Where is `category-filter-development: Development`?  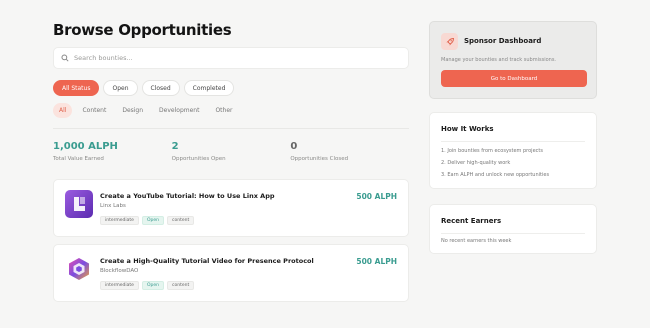
category-filter-development: Development is located at coordinates (179, 110).